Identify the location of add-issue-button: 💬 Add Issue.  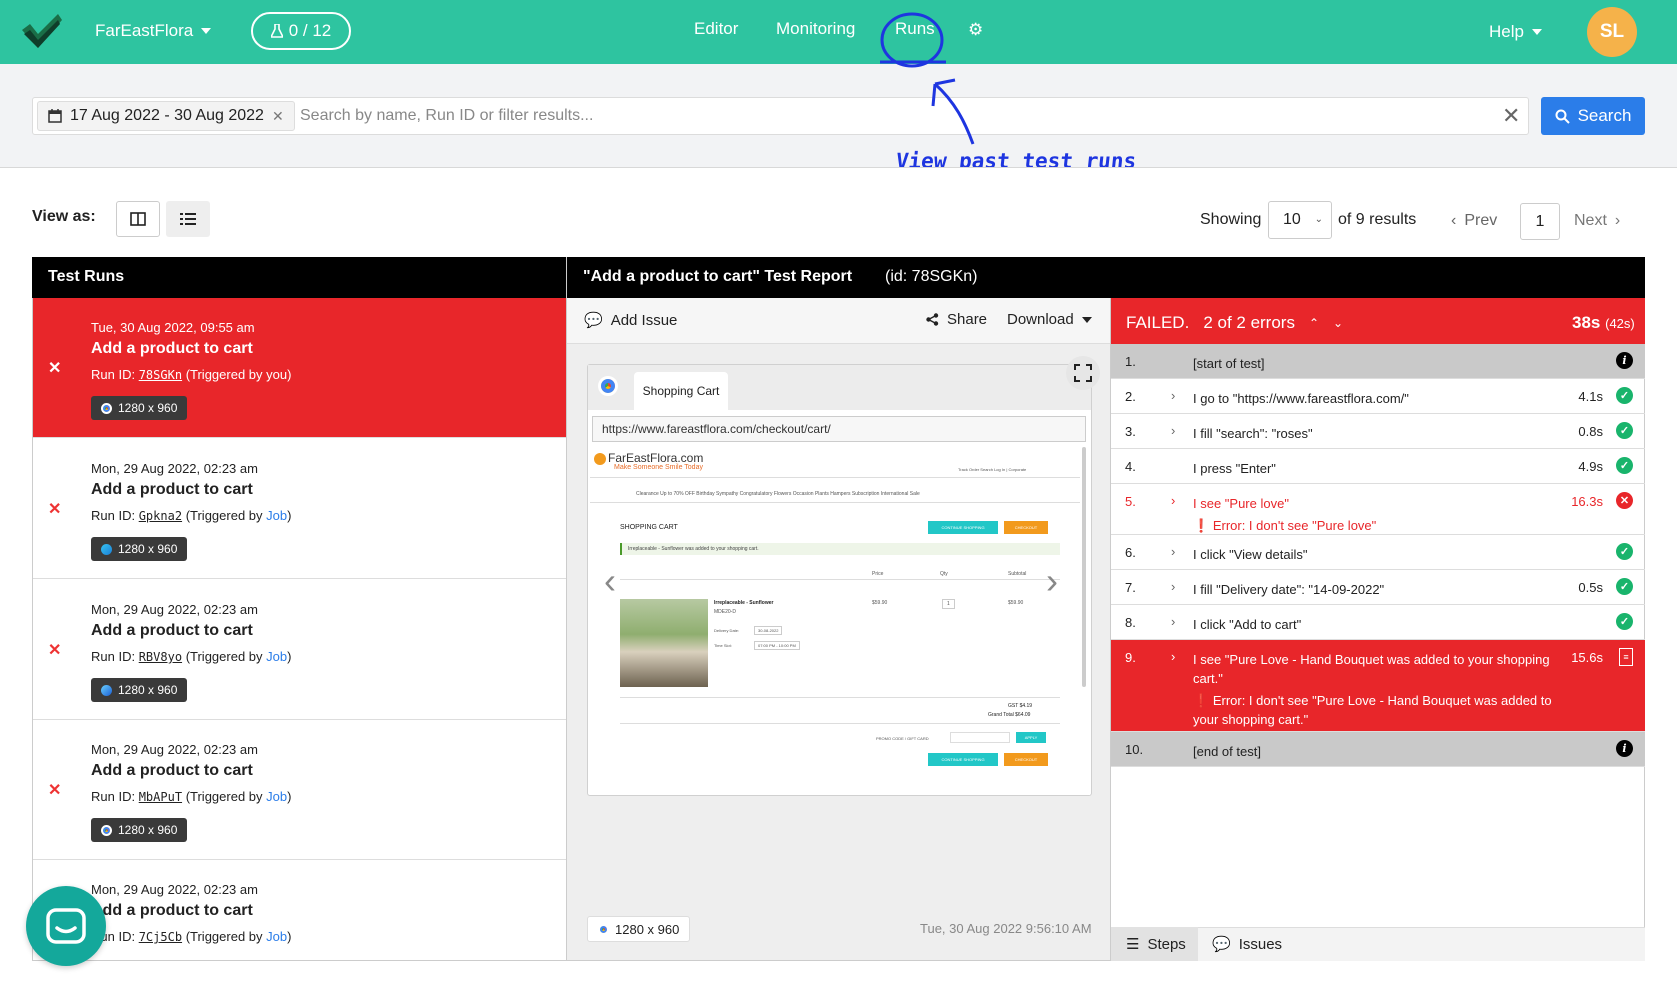
(631, 320).